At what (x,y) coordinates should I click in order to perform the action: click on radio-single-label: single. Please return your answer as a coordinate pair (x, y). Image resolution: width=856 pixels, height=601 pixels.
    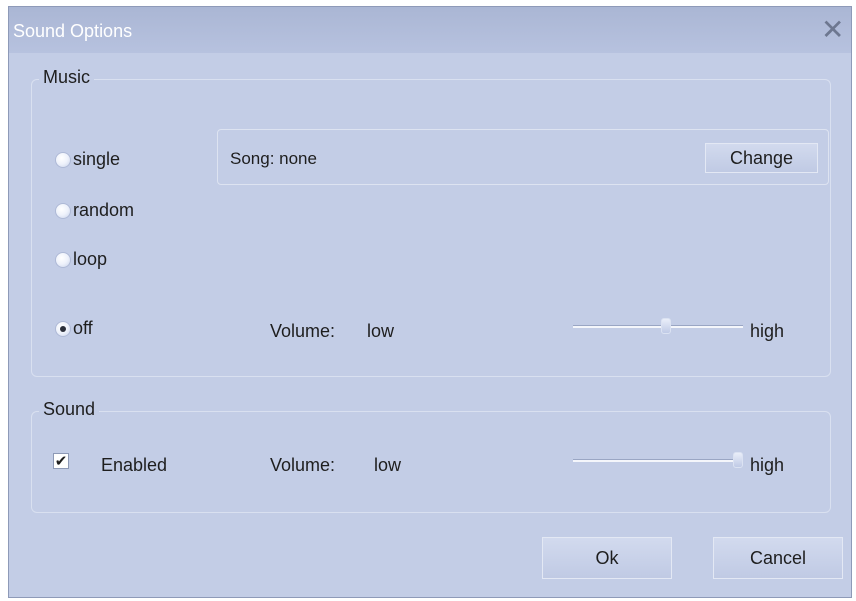
    Looking at the image, I should click on (97, 159).